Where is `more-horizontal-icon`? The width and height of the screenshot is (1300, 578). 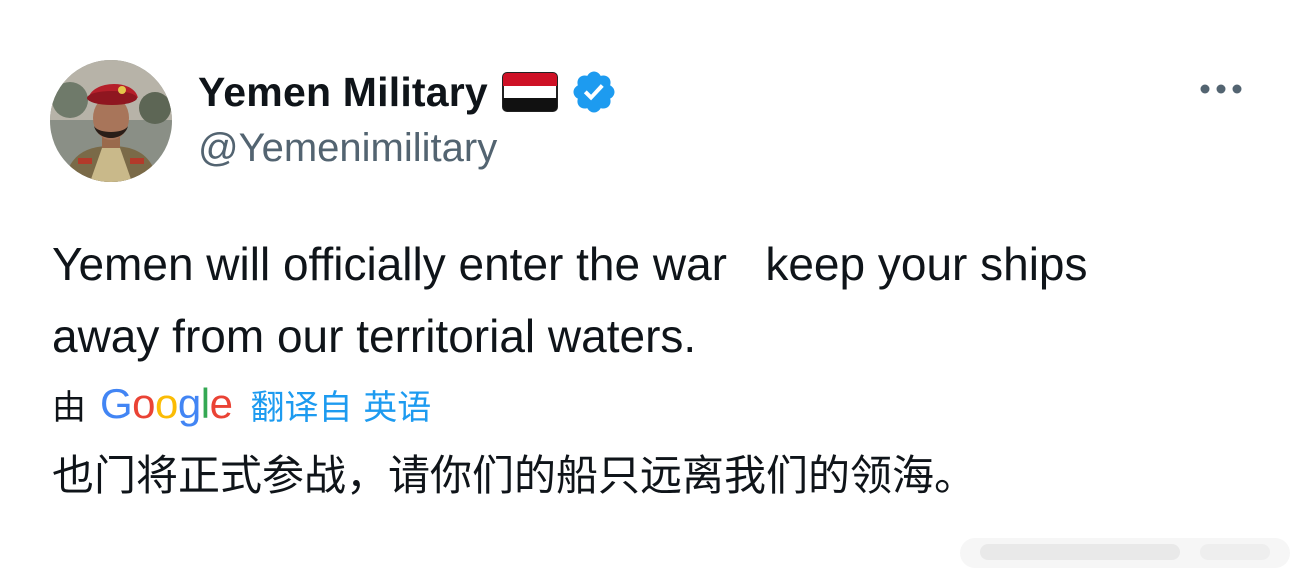 more-horizontal-icon is located at coordinates (1221, 89).